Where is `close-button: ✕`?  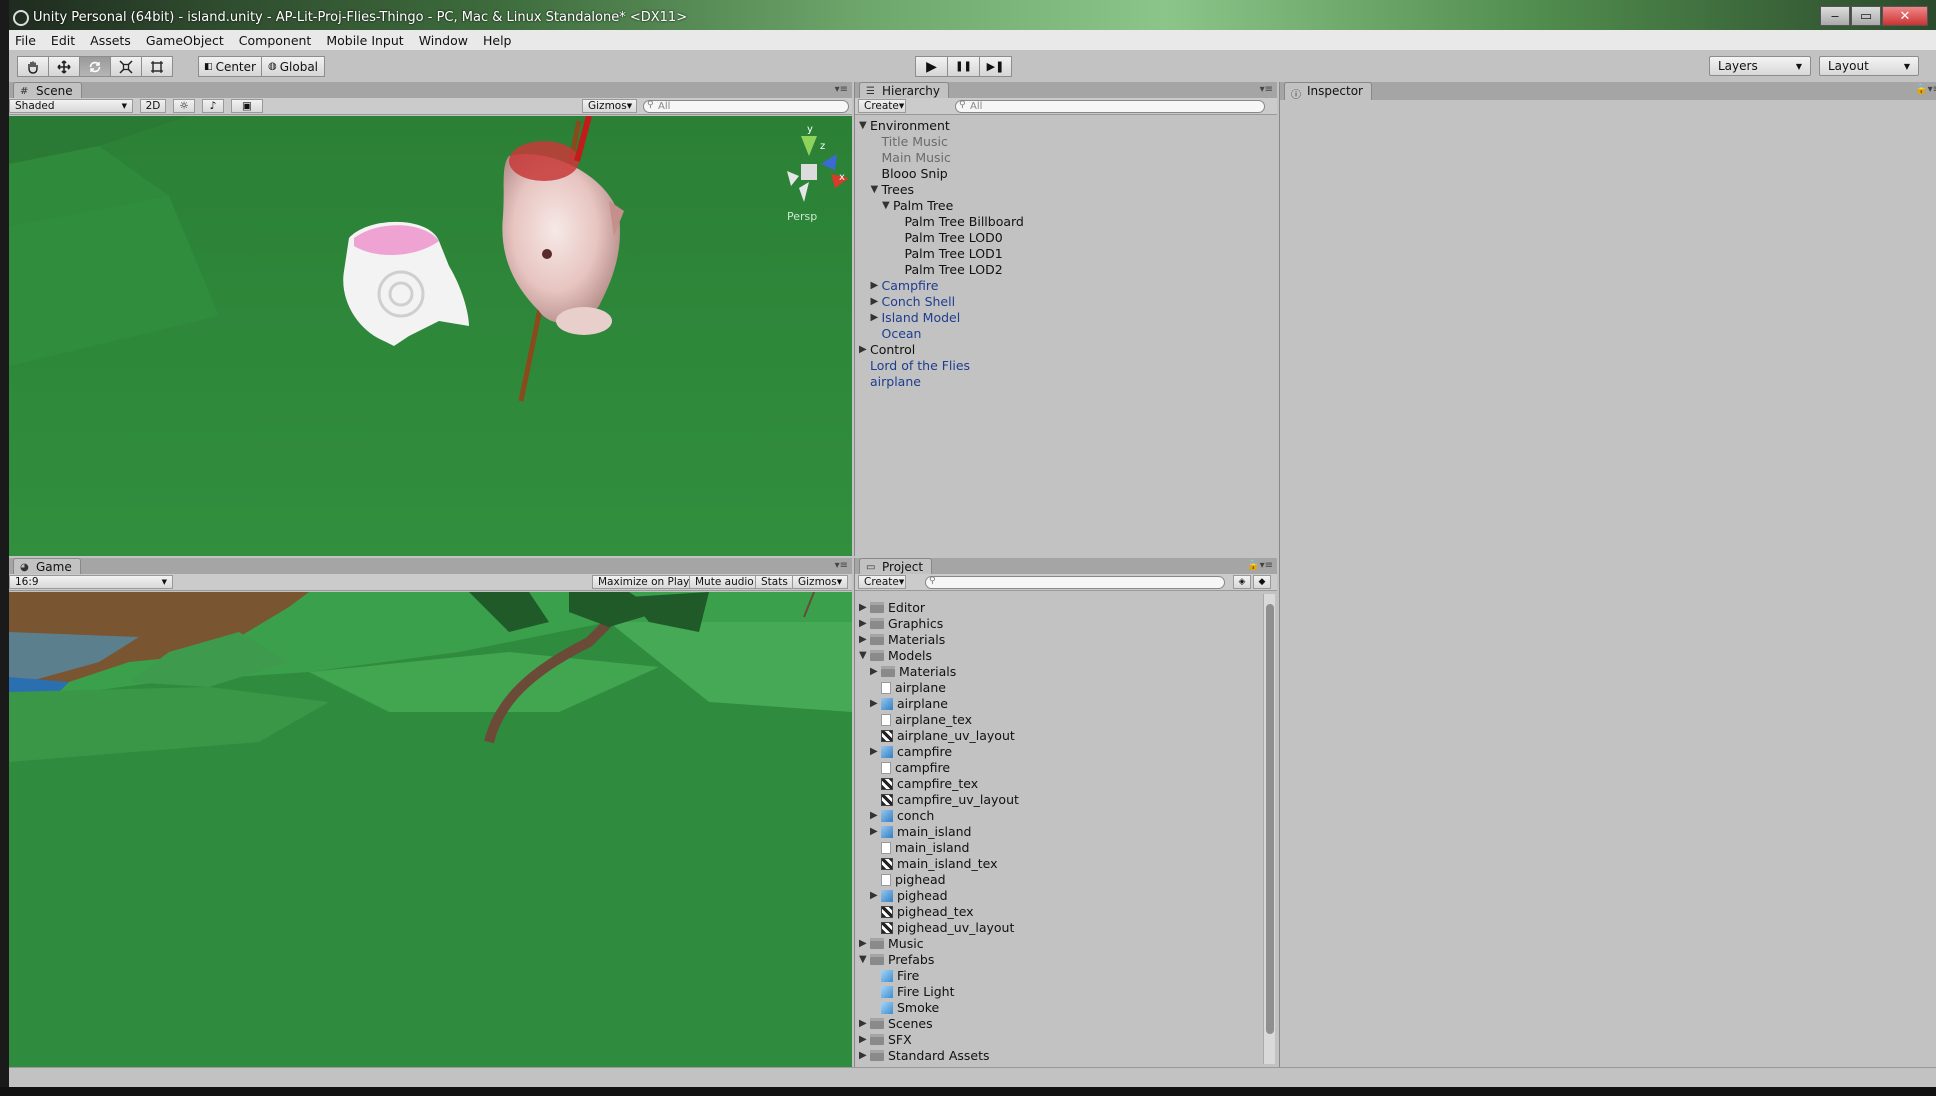
close-button: ✕ is located at coordinates (1905, 16).